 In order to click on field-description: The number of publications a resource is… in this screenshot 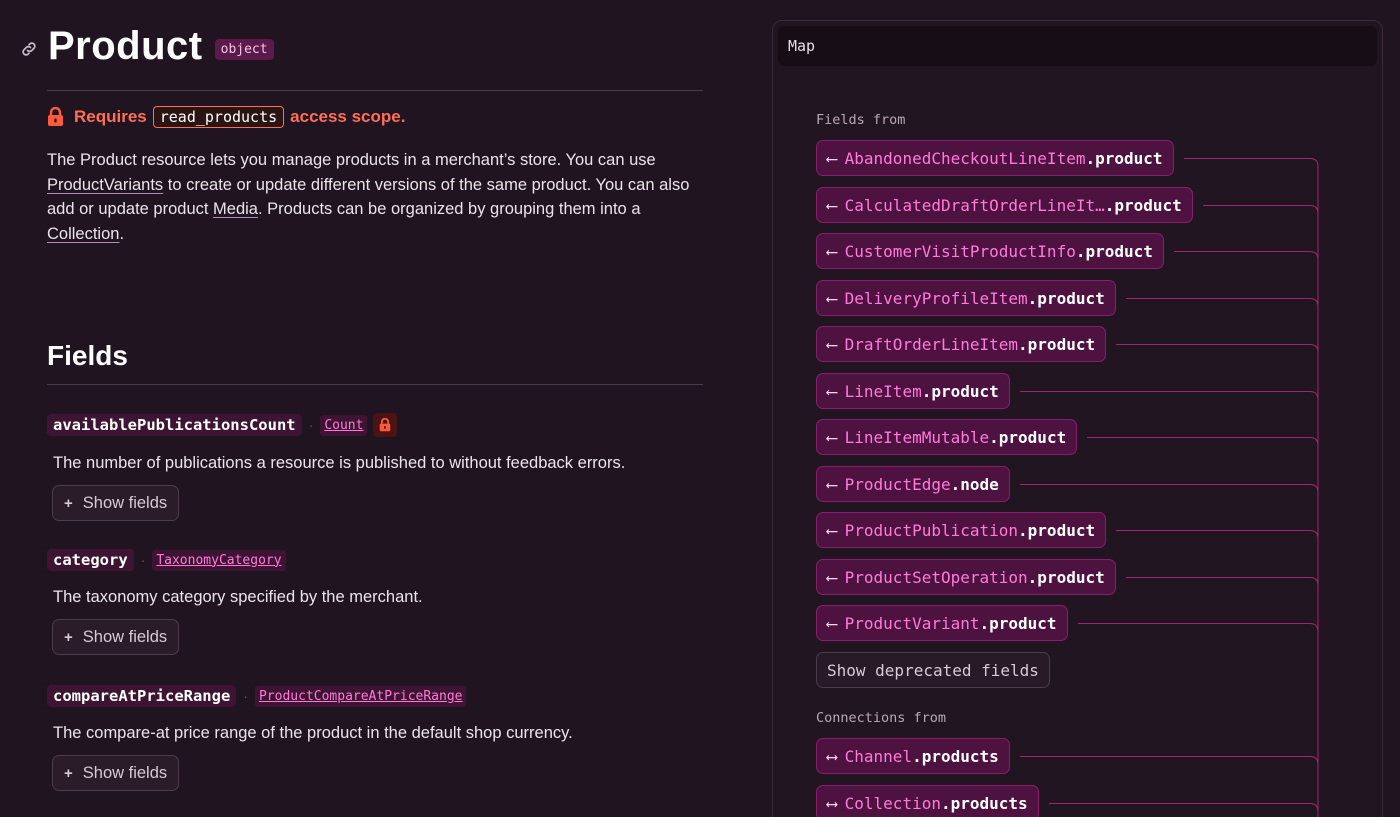, I will do `click(339, 463)`.